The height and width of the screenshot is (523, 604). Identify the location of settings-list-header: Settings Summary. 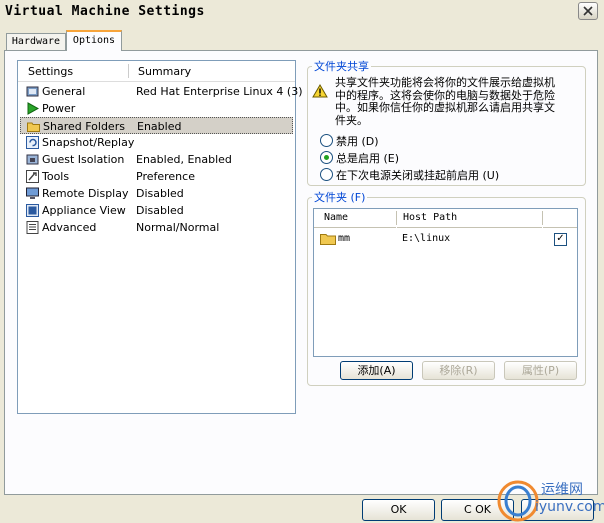
(156, 71).